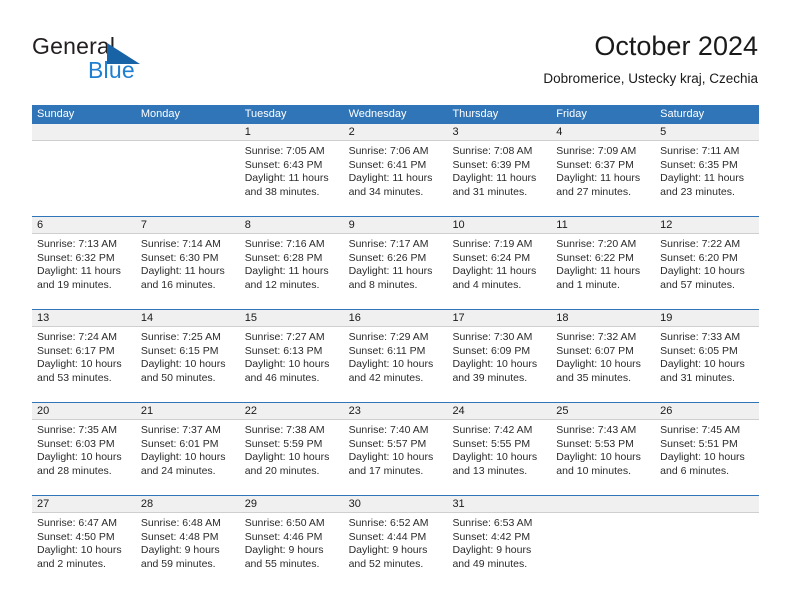 Image resolution: width=792 pixels, height=612 pixels. What do you see at coordinates (700, 337) in the screenshot?
I see `sunrise-text: Sunrise: 7:33 AM` at bounding box center [700, 337].